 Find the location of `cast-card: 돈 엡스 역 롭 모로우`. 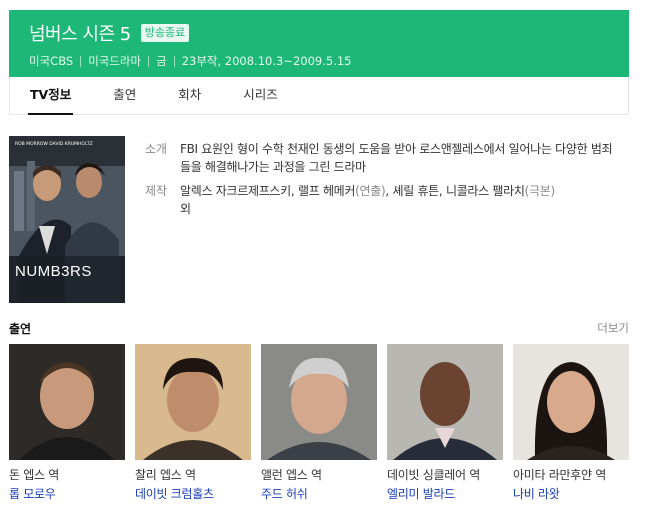

cast-card: 돈 엡스 역 롭 모로우 is located at coordinates (67, 423).